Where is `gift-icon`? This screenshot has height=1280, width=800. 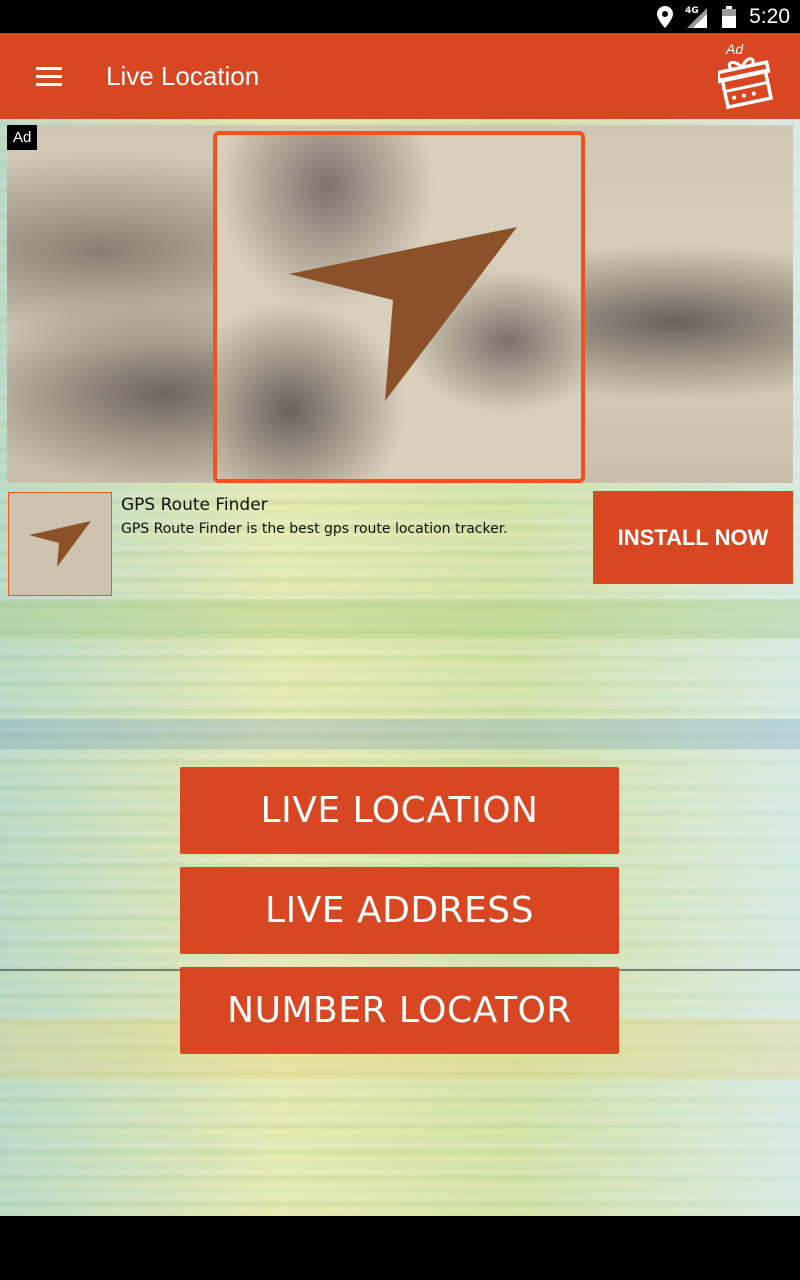 gift-icon is located at coordinates (746, 83).